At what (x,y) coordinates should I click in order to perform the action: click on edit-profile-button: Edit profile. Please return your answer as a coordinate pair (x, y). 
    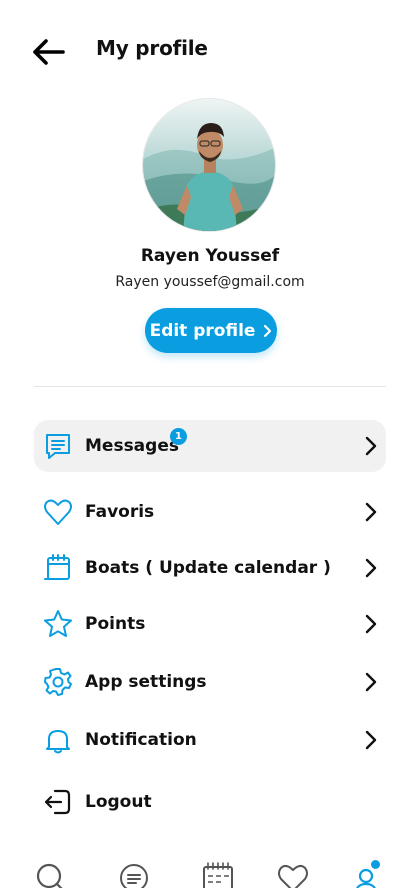
    Looking at the image, I should click on (211, 330).